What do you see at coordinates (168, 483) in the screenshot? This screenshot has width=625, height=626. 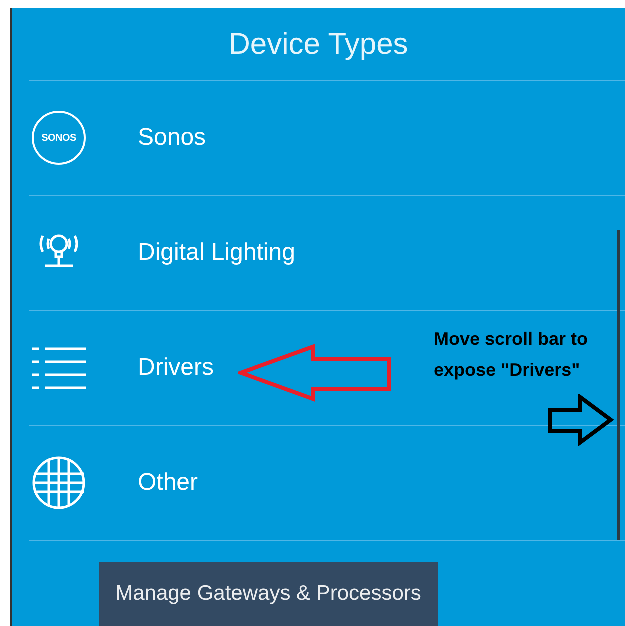 I see `item-label: Other` at bounding box center [168, 483].